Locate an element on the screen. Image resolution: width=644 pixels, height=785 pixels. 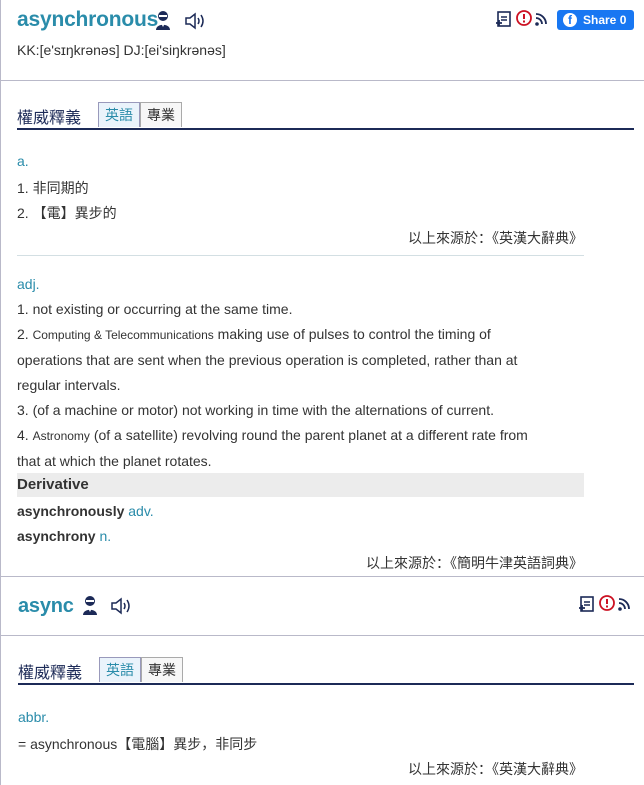
part-of-speech: a. is located at coordinates (23, 161).